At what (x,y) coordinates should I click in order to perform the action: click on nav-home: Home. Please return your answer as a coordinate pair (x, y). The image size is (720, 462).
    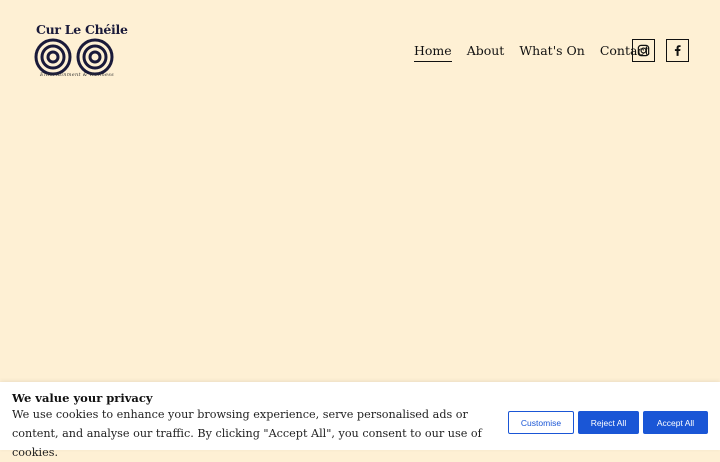
    Looking at the image, I should click on (433, 52).